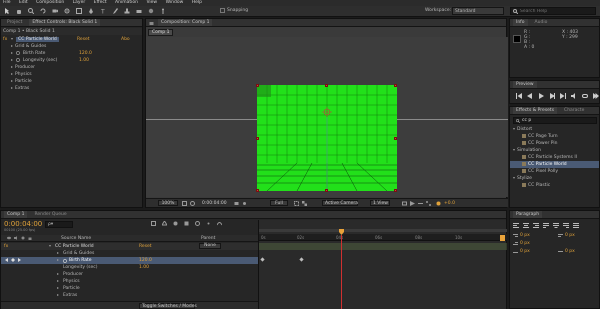 The image size is (600, 309). I want to click on layer-birth-rate-value: 120.0, so click(145, 260).